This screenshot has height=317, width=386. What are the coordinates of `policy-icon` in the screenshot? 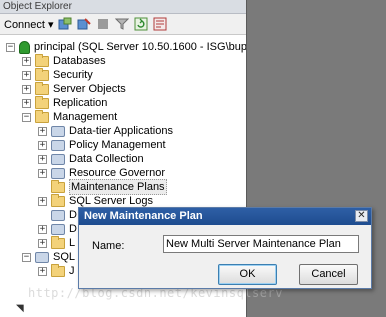 It's located at (58, 145).